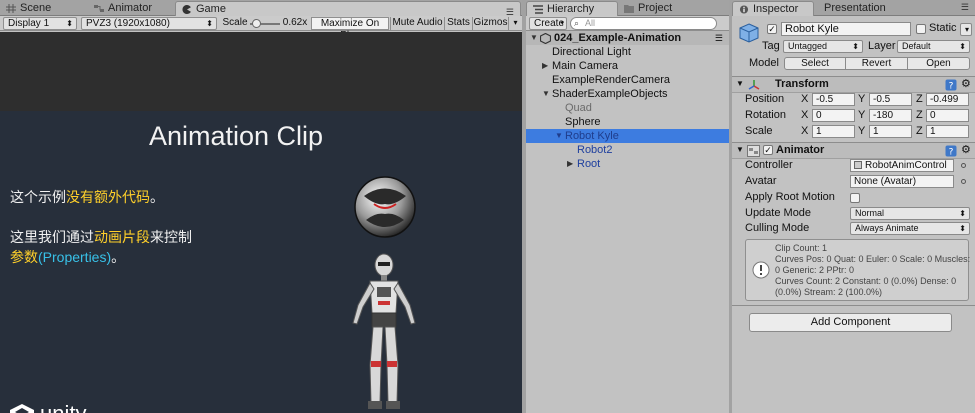 Image resolution: width=975 pixels, height=413 pixels. I want to click on tab-presentation: Presentation, so click(864, 8).